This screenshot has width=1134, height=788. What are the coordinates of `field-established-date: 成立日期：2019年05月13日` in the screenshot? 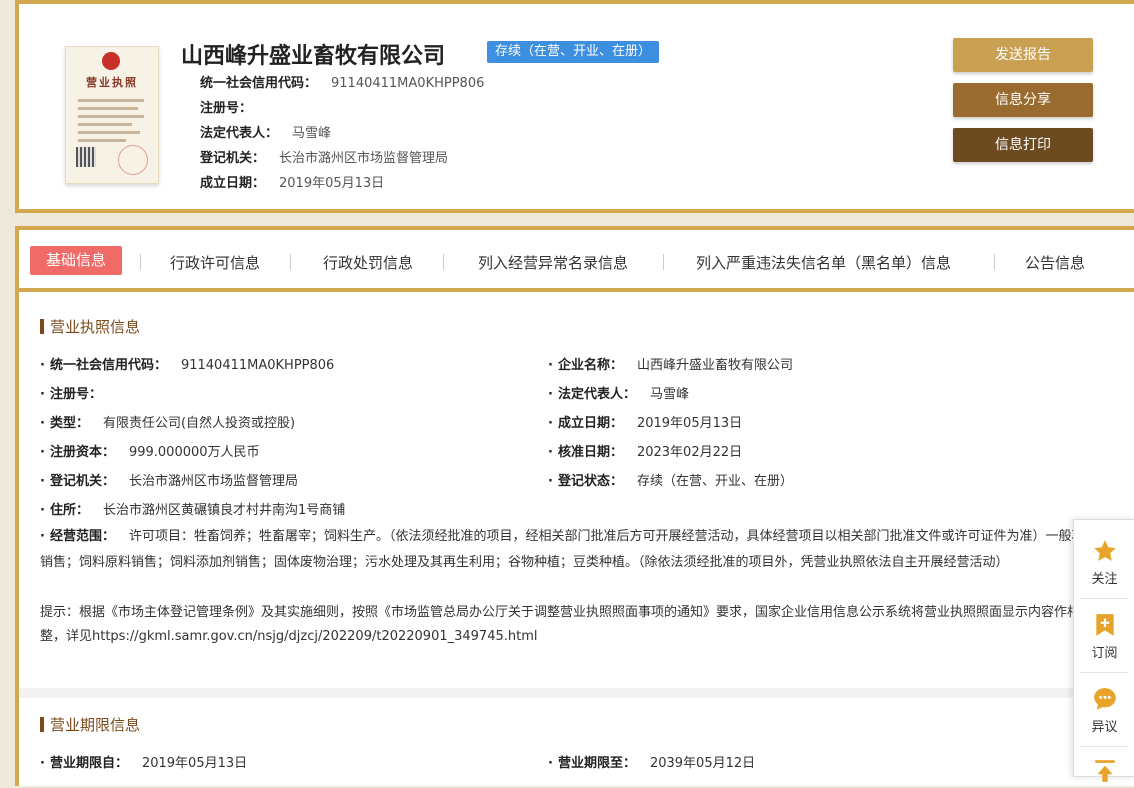 It's located at (645, 421).